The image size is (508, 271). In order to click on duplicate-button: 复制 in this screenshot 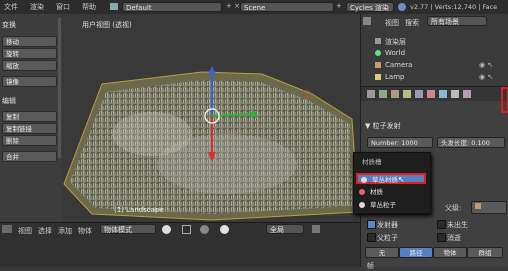, I will do `click(29, 116)`.